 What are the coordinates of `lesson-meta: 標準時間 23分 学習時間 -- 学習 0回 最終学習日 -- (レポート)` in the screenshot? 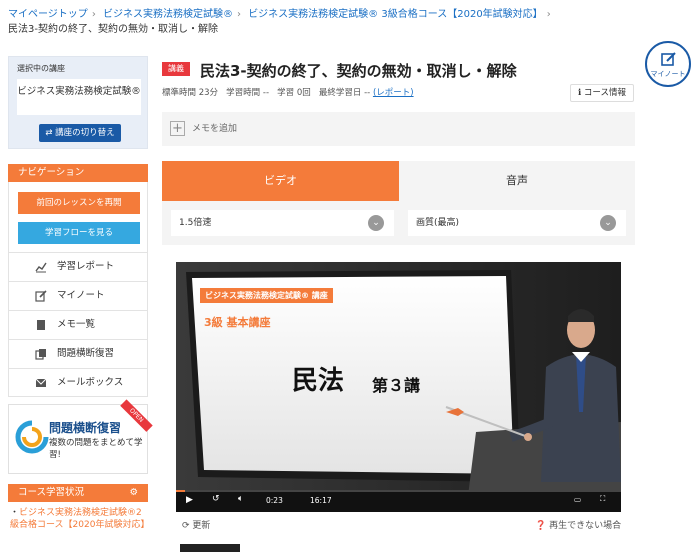 It's located at (288, 92).